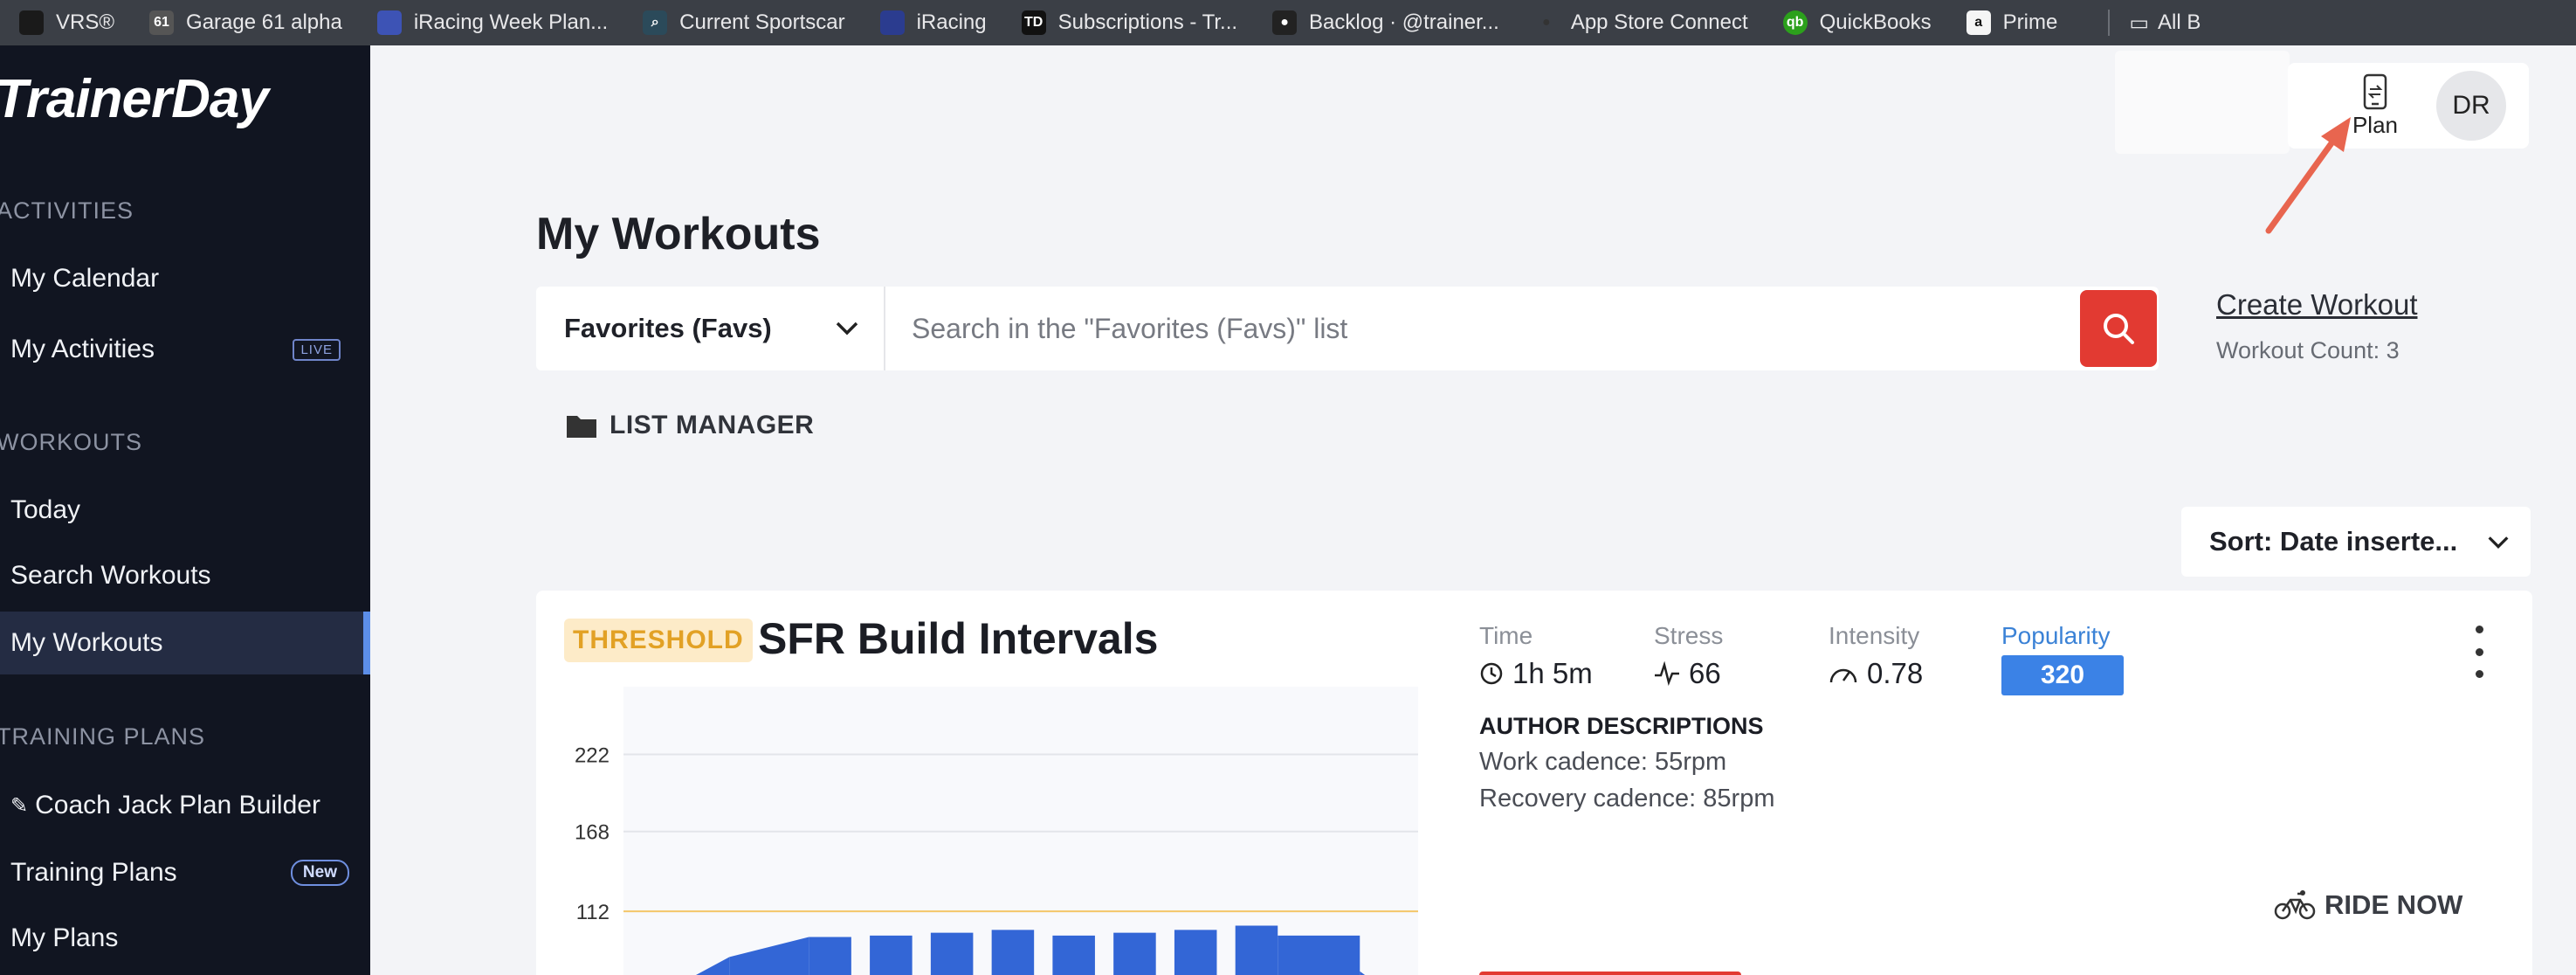 The width and height of the screenshot is (2576, 975). What do you see at coordinates (85, 22) in the screenshot?
I see `bookmark-label: VRS®` at bounding box center [85, 22].